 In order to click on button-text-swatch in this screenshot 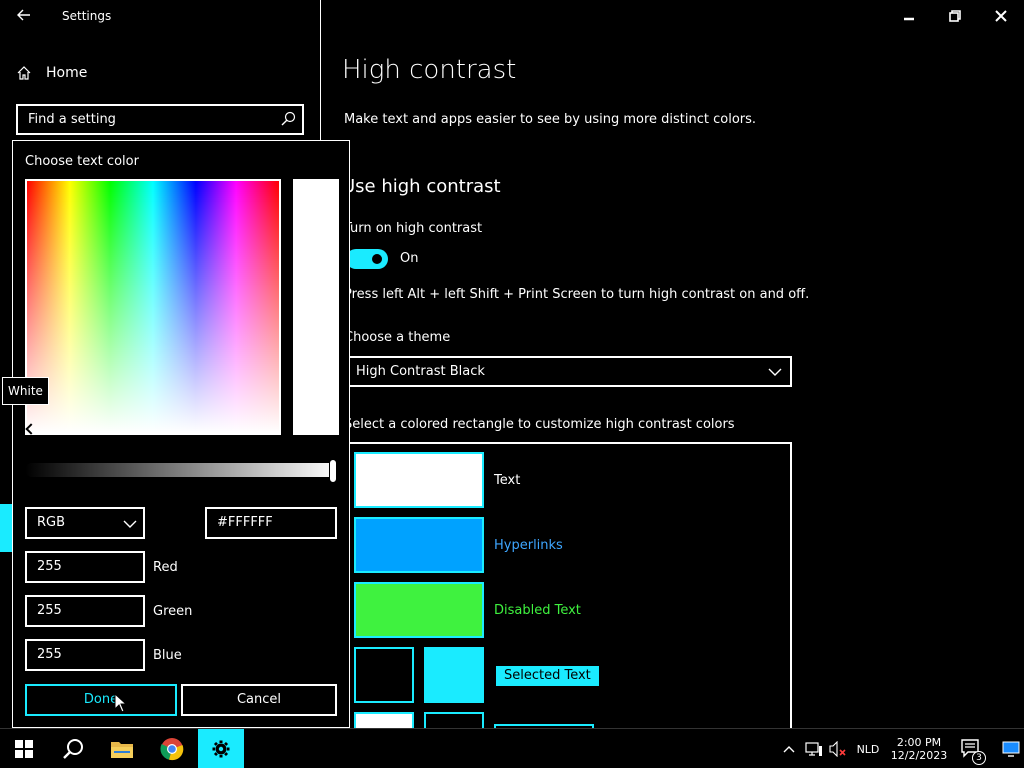, I will do `click(384, 720)`.